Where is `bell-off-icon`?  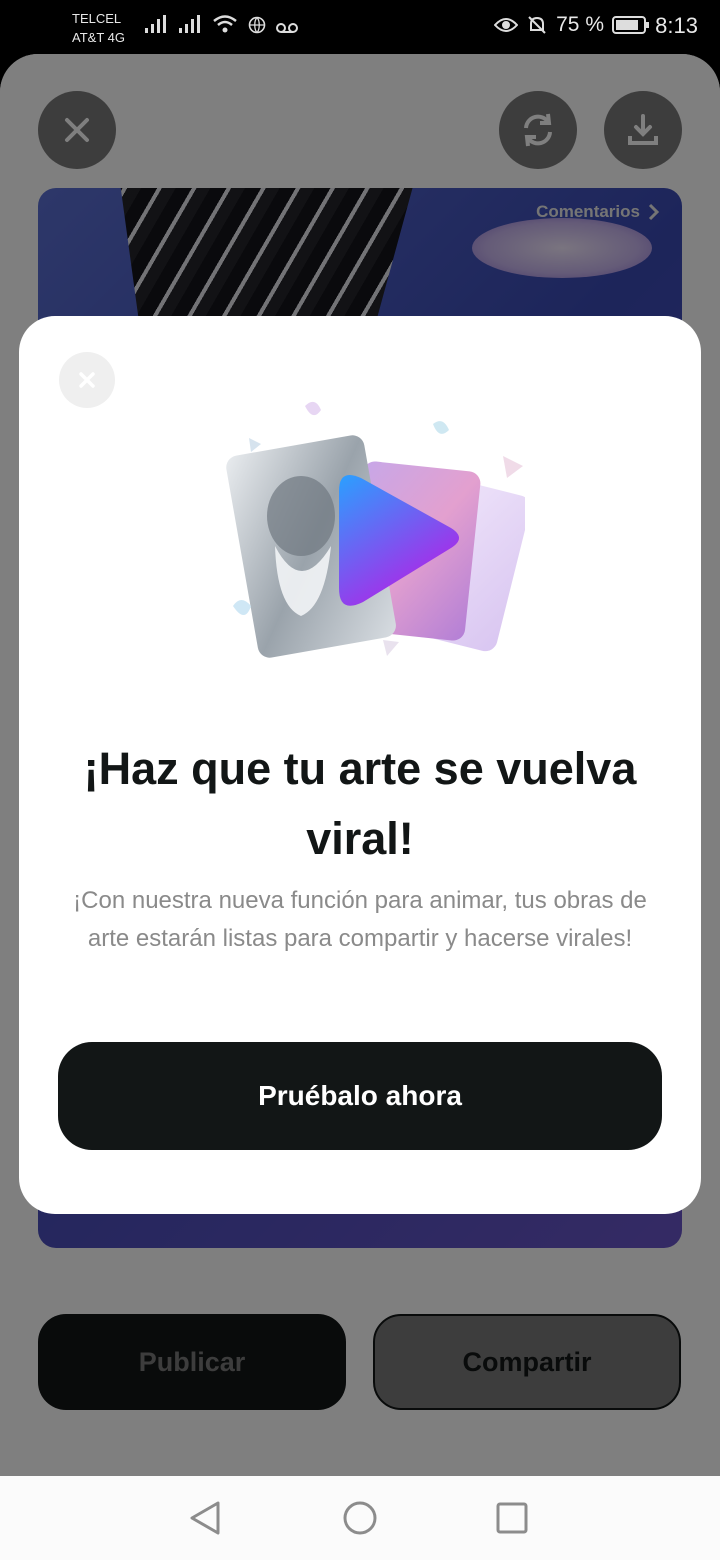
bell-off-icon is located at coordinates (537, 25).